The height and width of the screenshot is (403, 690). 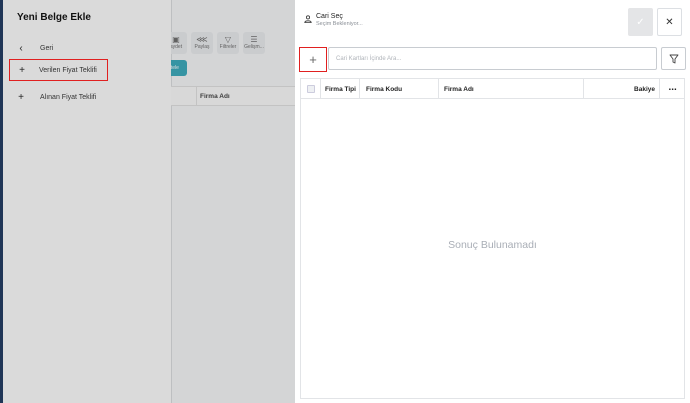 What do you see at coordinates (21, 48) in the screenshot?
I see `chevron-left-icon: ‹` at bounding box center [21, 48].